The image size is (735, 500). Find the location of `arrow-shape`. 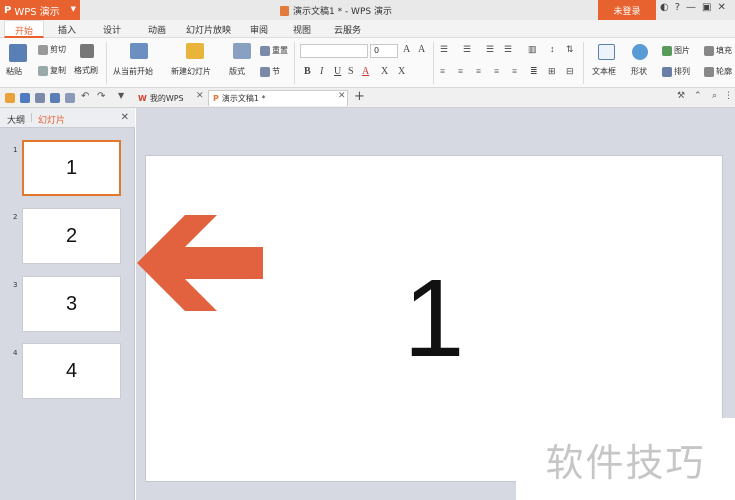

arrow-shape is located at coordinates (200, 263).